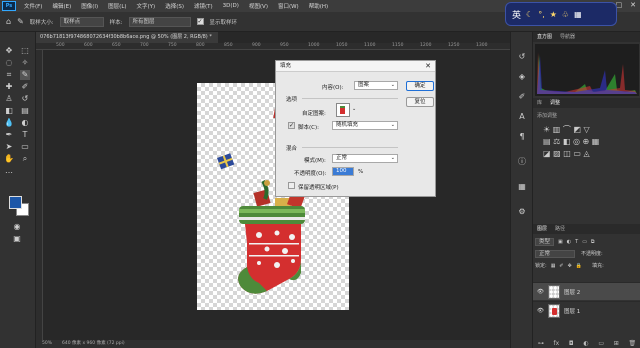 Image resolution: width=640 pixels, height=348 pixels. Describe the element at coordinates (61, 6) in the screenshot. I see `menu-edit: 编辑(E)` at that location.